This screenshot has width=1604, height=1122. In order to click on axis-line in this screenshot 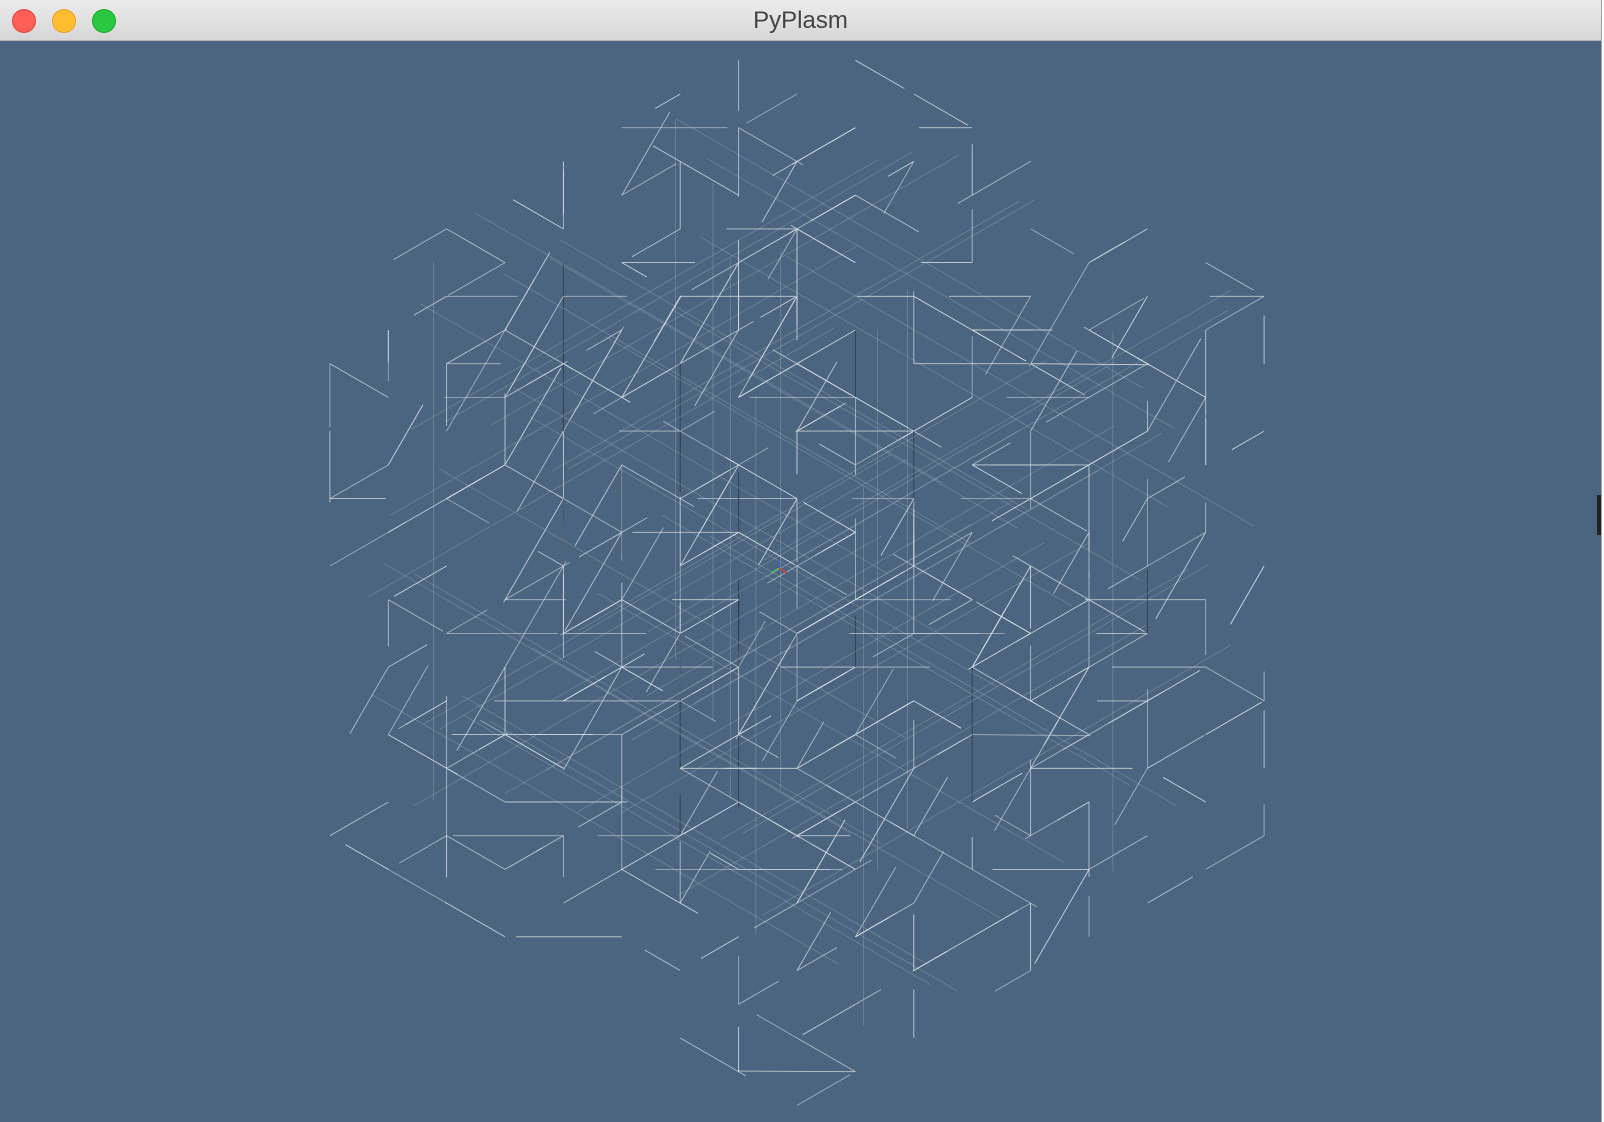, I will do `click(783, 570)`.